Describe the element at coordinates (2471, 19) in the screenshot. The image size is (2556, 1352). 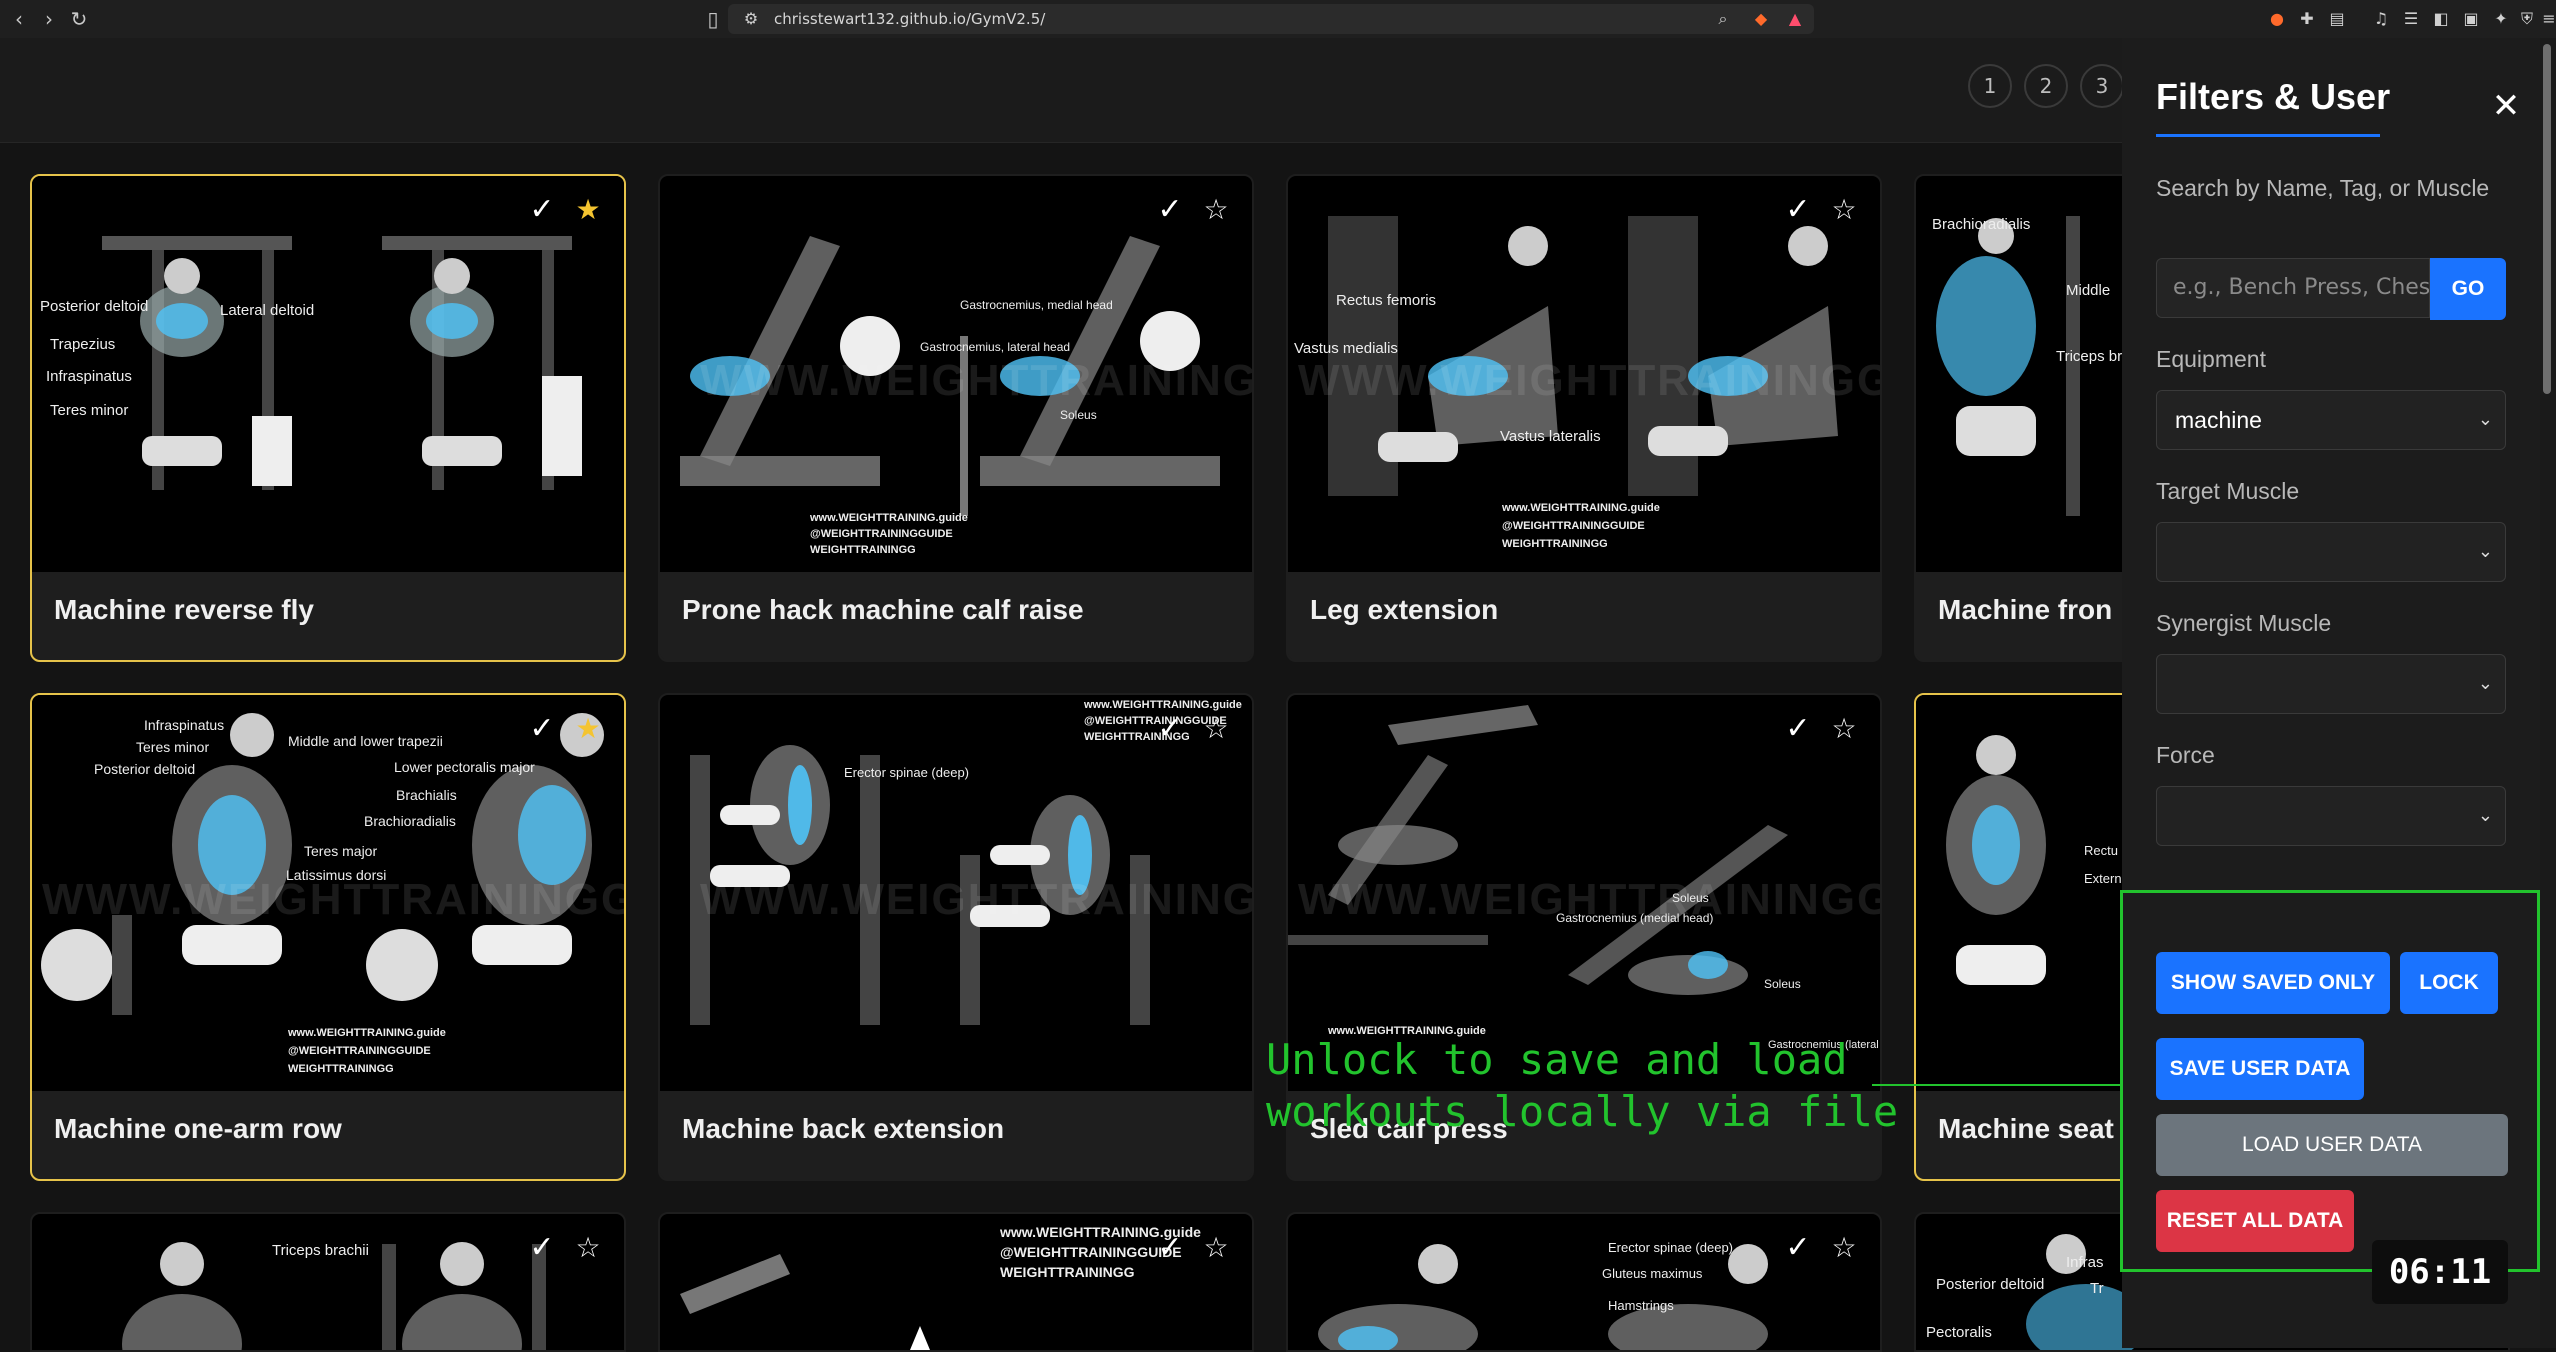
I see `wallet-icon: ▣` at that location.